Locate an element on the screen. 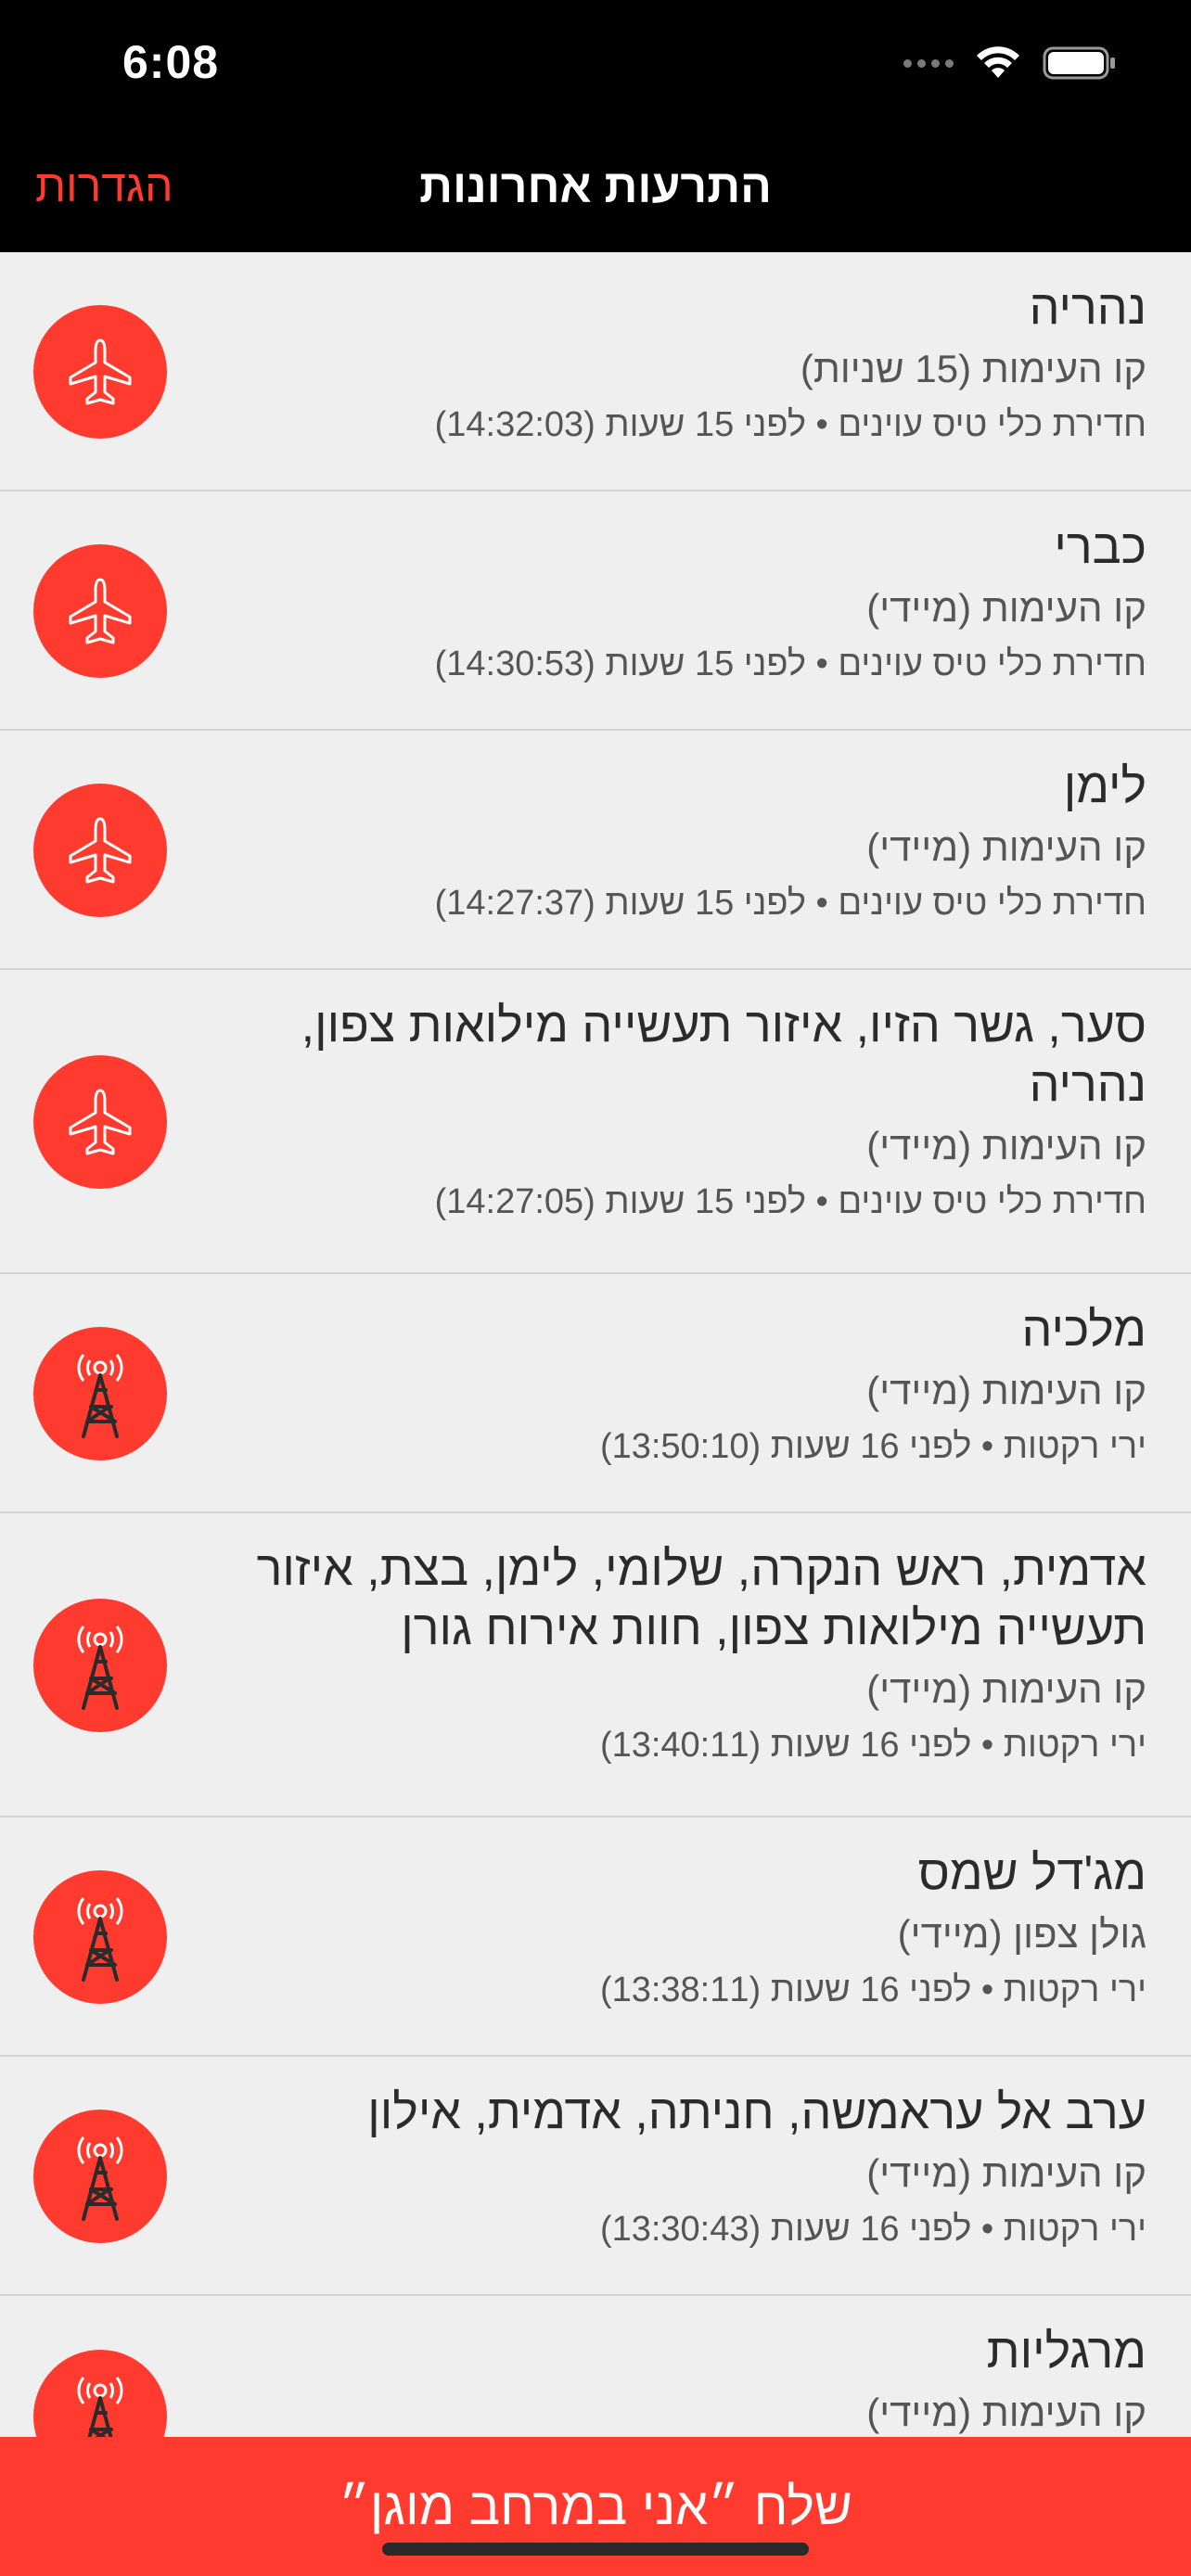 The image size is (1191, 2576). alert-city: מרגליות is located at coordinates (1066, 2352).